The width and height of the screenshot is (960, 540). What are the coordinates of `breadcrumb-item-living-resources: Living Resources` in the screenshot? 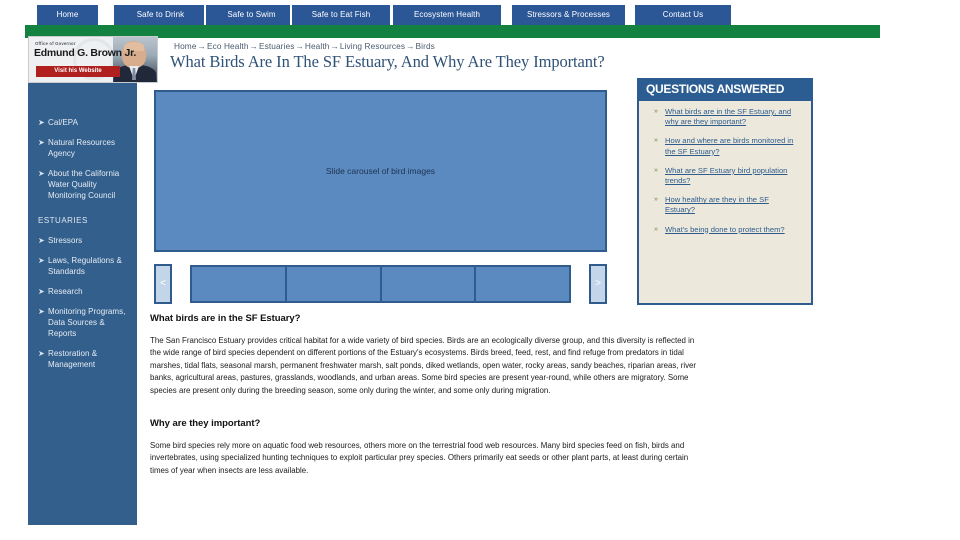 It's located at (372, 46).